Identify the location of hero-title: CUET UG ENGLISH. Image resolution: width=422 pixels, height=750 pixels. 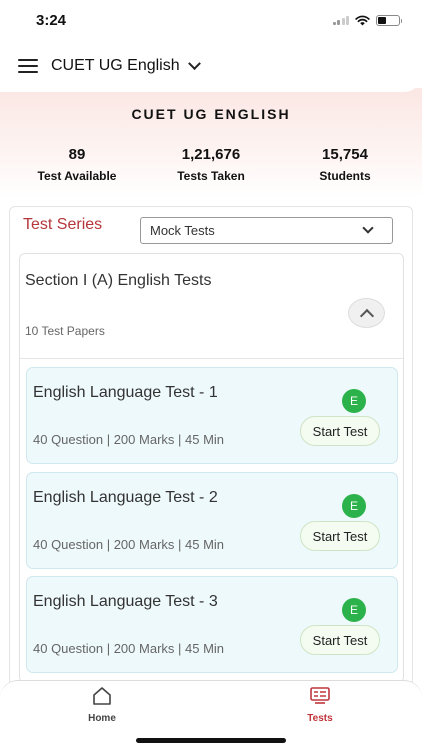
(211, 114).